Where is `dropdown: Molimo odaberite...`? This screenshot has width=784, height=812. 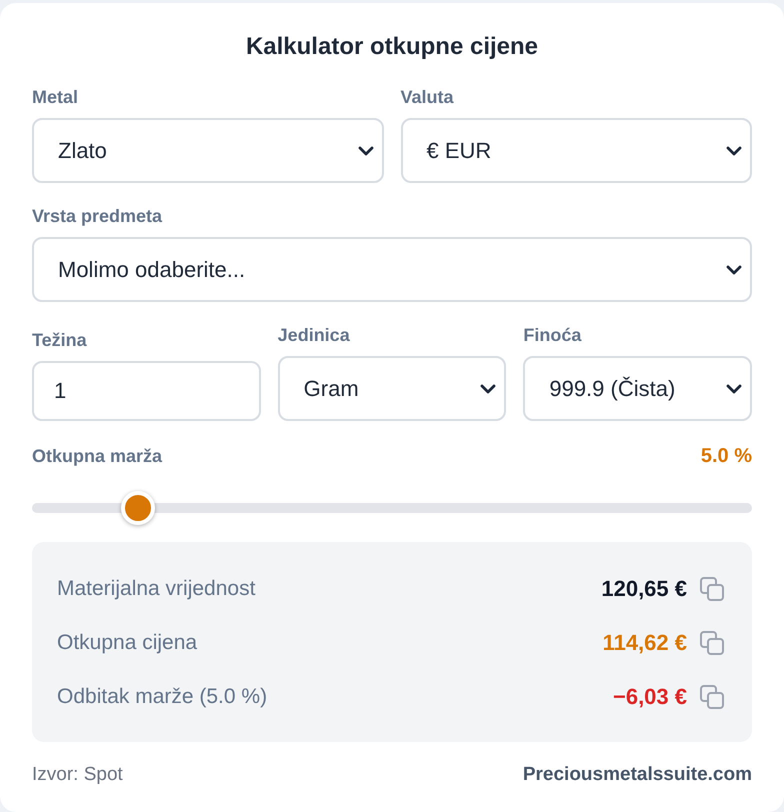
dropdown: Molimo odaberite... is located at coordinates (392, 269).